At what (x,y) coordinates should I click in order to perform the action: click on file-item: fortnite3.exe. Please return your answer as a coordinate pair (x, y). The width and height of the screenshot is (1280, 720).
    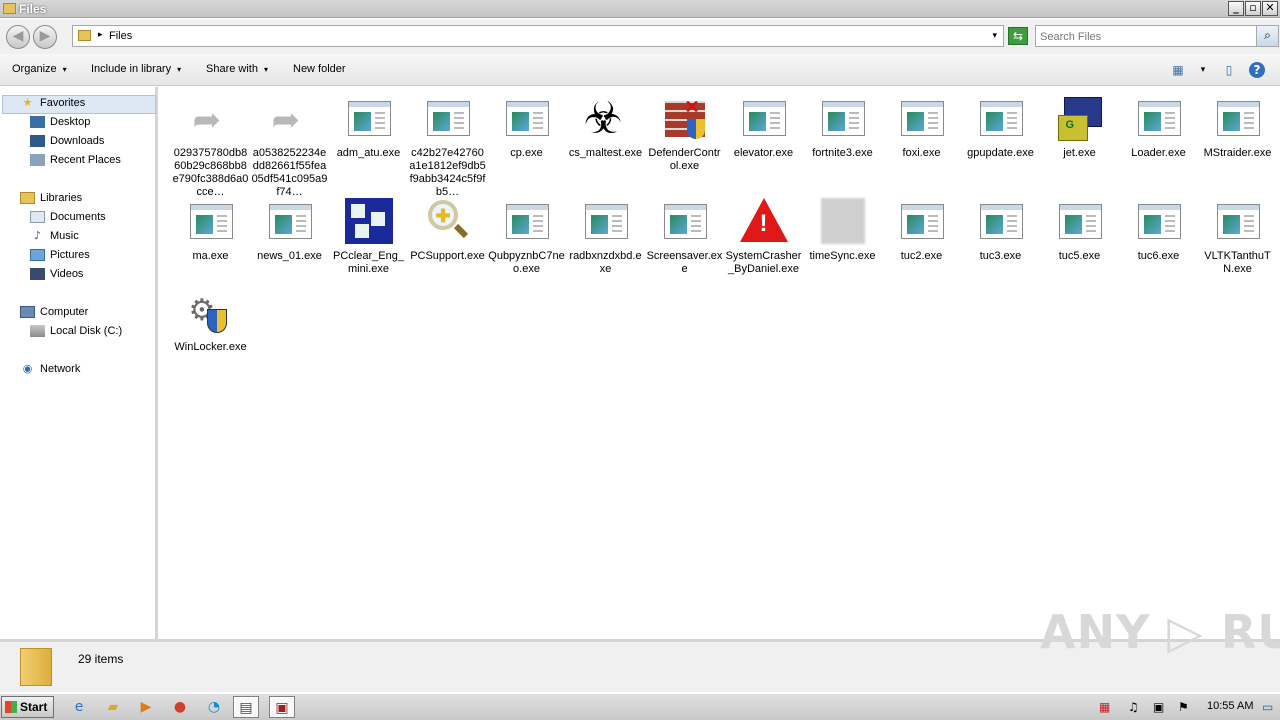
    Looking at the image, I should click on (842, 124).